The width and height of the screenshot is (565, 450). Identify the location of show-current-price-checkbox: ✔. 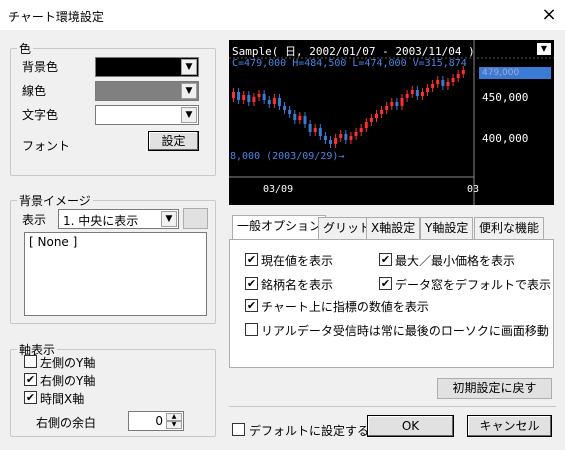
(251, 259).